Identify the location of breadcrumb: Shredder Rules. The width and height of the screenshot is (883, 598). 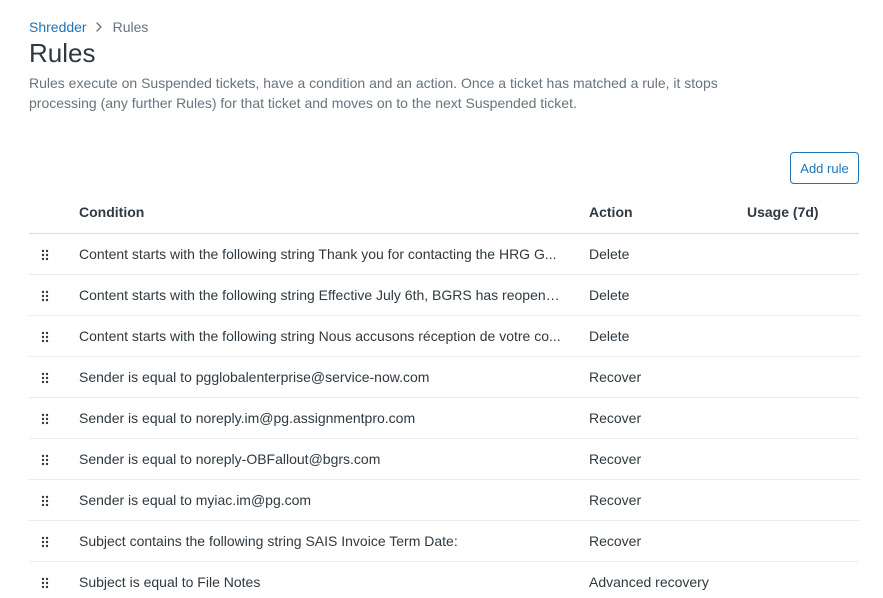
(88, 27).